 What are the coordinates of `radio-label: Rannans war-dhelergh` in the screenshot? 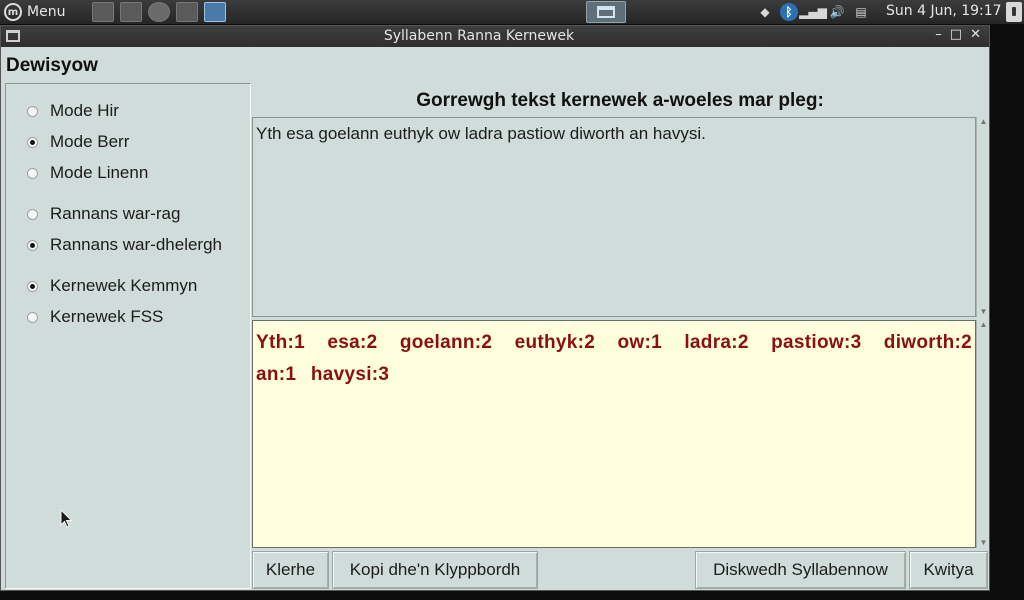 It's located at (136, 244).